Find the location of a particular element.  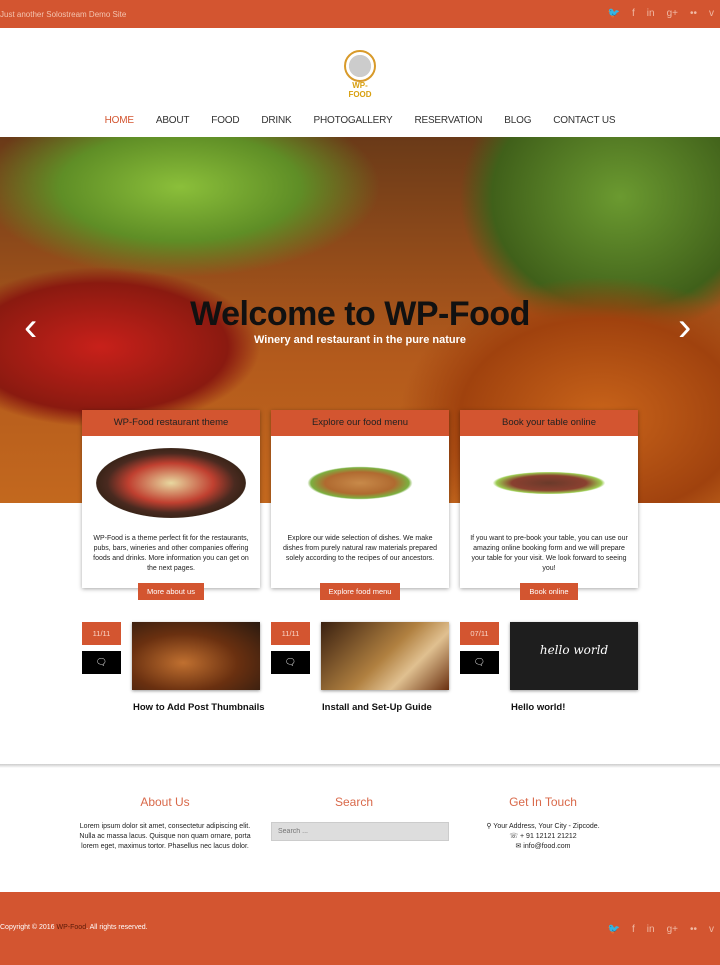

post-thumbnail: hello world is located at coordinates (574, 656).